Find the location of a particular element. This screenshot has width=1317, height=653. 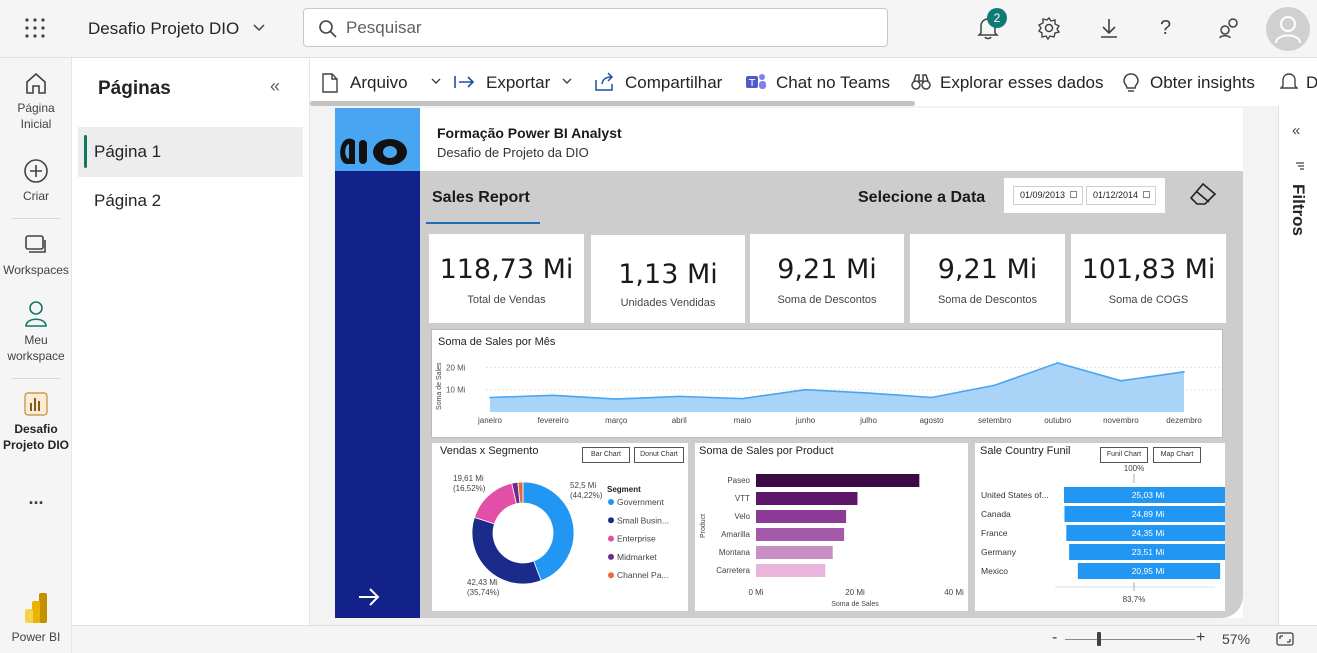

report-title: Formação Power BI Analyst is located at coordinates (529, 133).